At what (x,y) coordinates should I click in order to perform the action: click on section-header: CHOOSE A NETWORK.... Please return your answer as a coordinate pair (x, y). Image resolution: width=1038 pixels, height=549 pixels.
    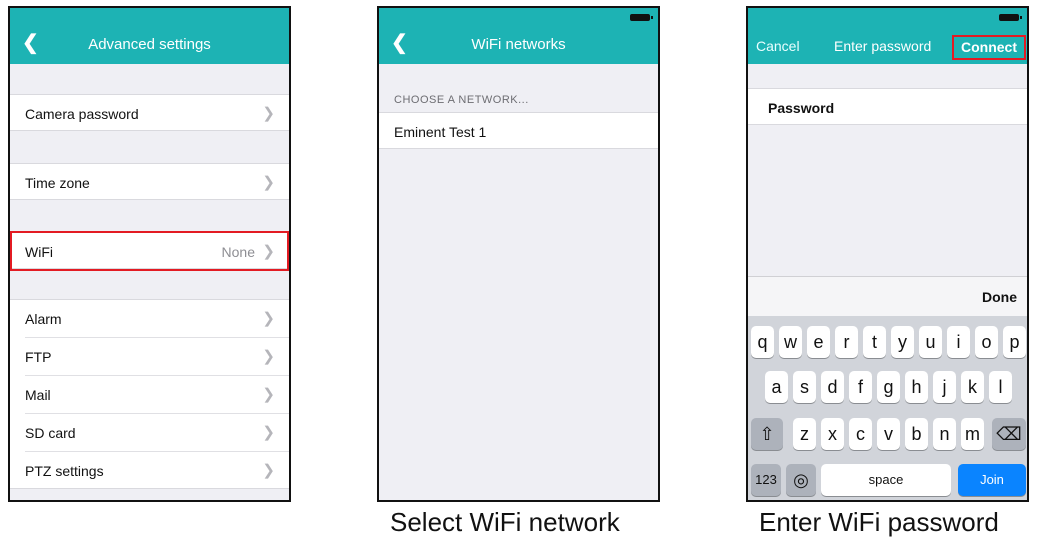
    Looking at the image, I should click on (461, 100).